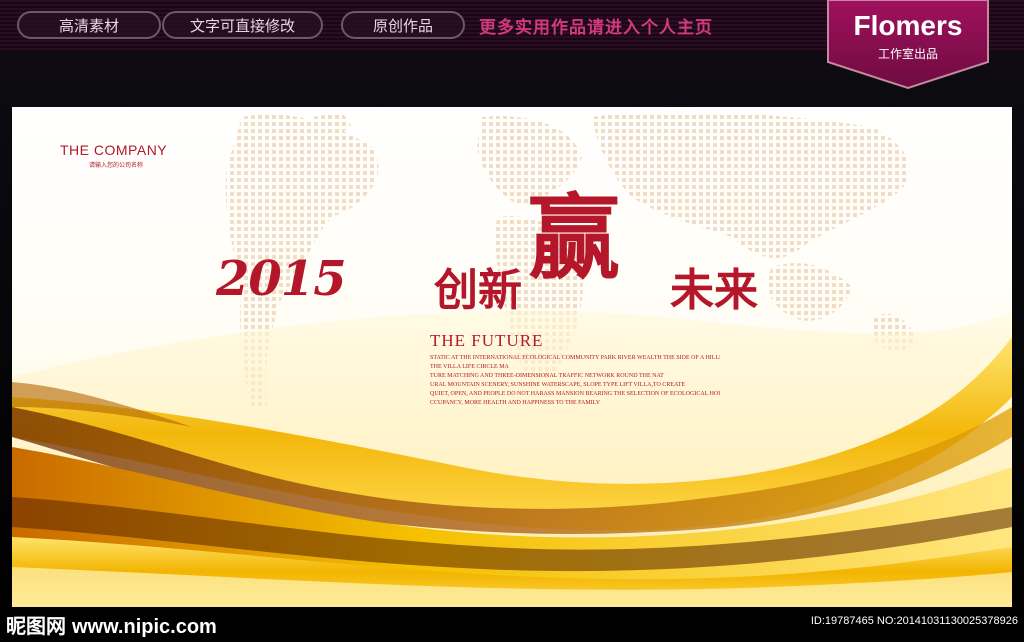 Image resolution: width=1024 pixels, height=642 pixels. Describe the element at coordinates (36, 626) in the screenshot. I see `watermark-site-name: 昵图网` at that location.